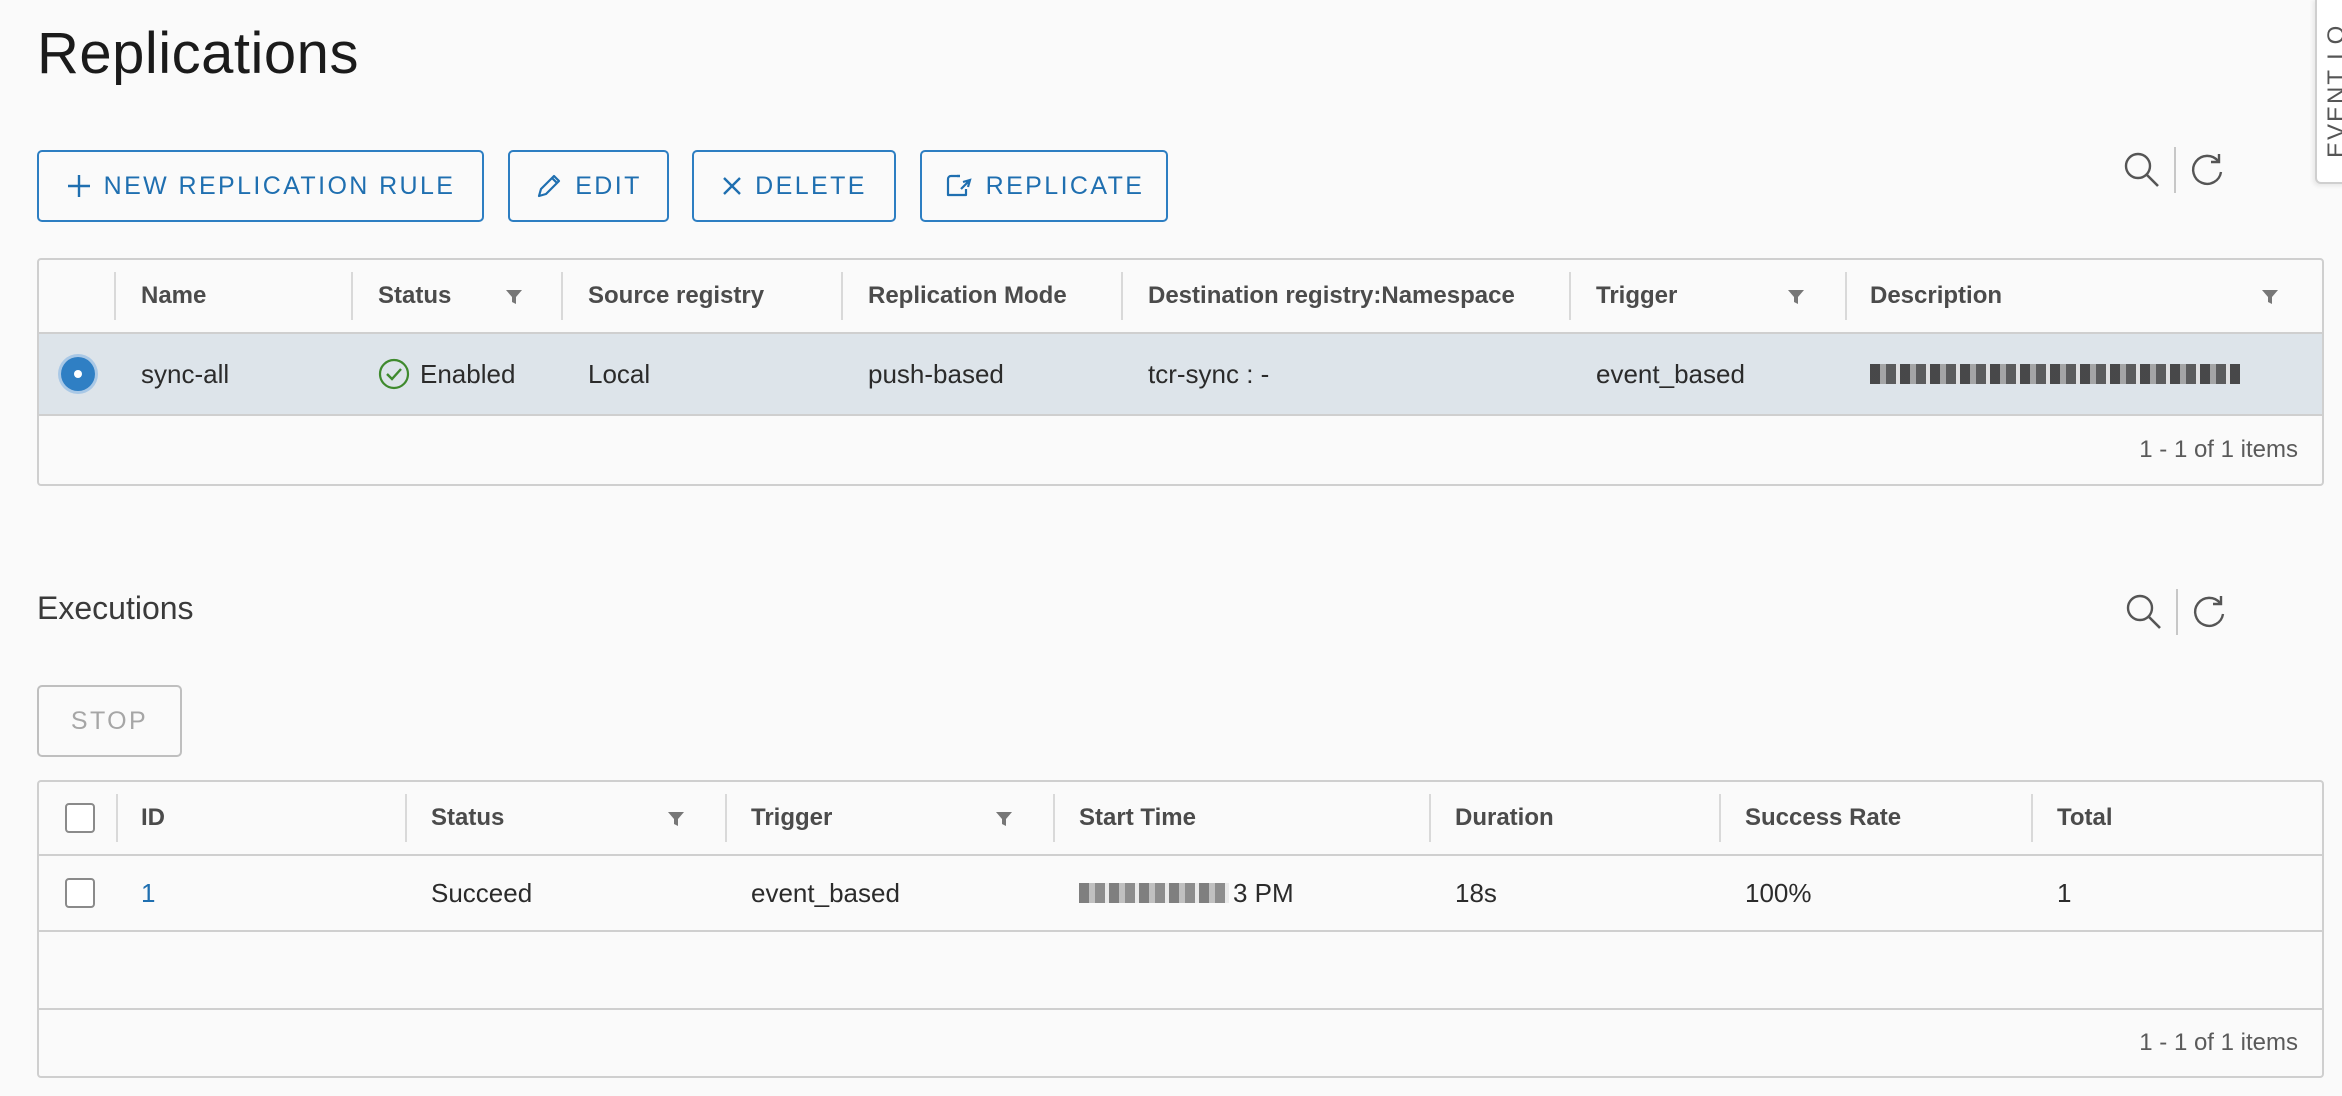 This screenshot has height=1096, width=2342. Describe the element at coordinates (78, 186) in the screenshot. I see `plus-icon` at that location.